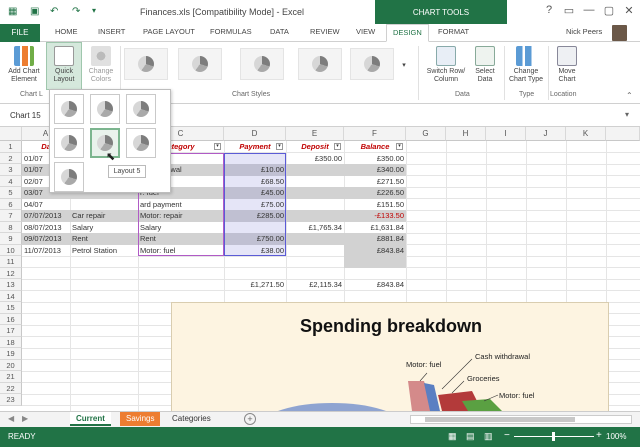  What do you see at coordinates (46, 205) in the screenshot?
I see `cell-date: 04/07` at bounding box center [46, 205].